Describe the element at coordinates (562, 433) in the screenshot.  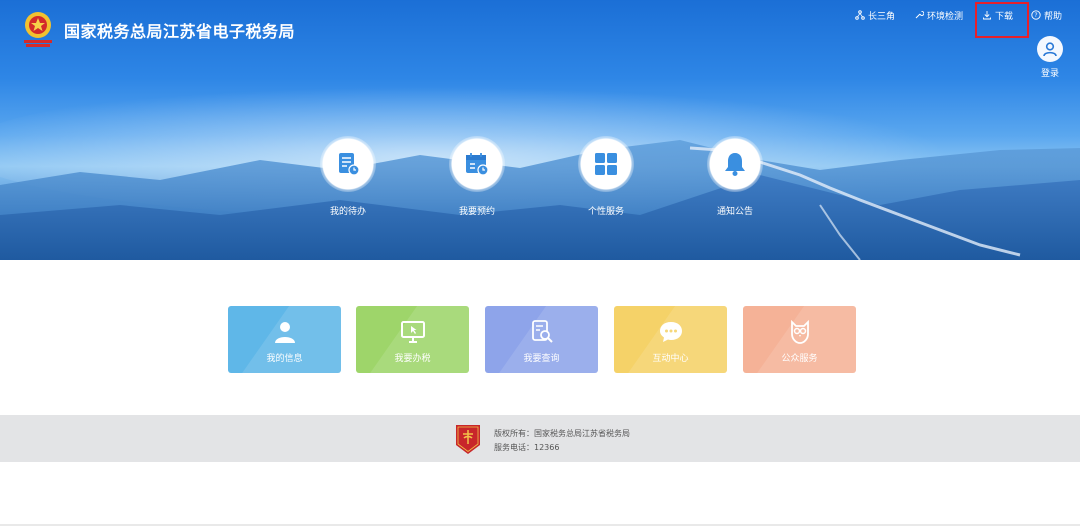
I see `footer-copyright: 版权所有：国家税务总局江苏省税务局` at that location.